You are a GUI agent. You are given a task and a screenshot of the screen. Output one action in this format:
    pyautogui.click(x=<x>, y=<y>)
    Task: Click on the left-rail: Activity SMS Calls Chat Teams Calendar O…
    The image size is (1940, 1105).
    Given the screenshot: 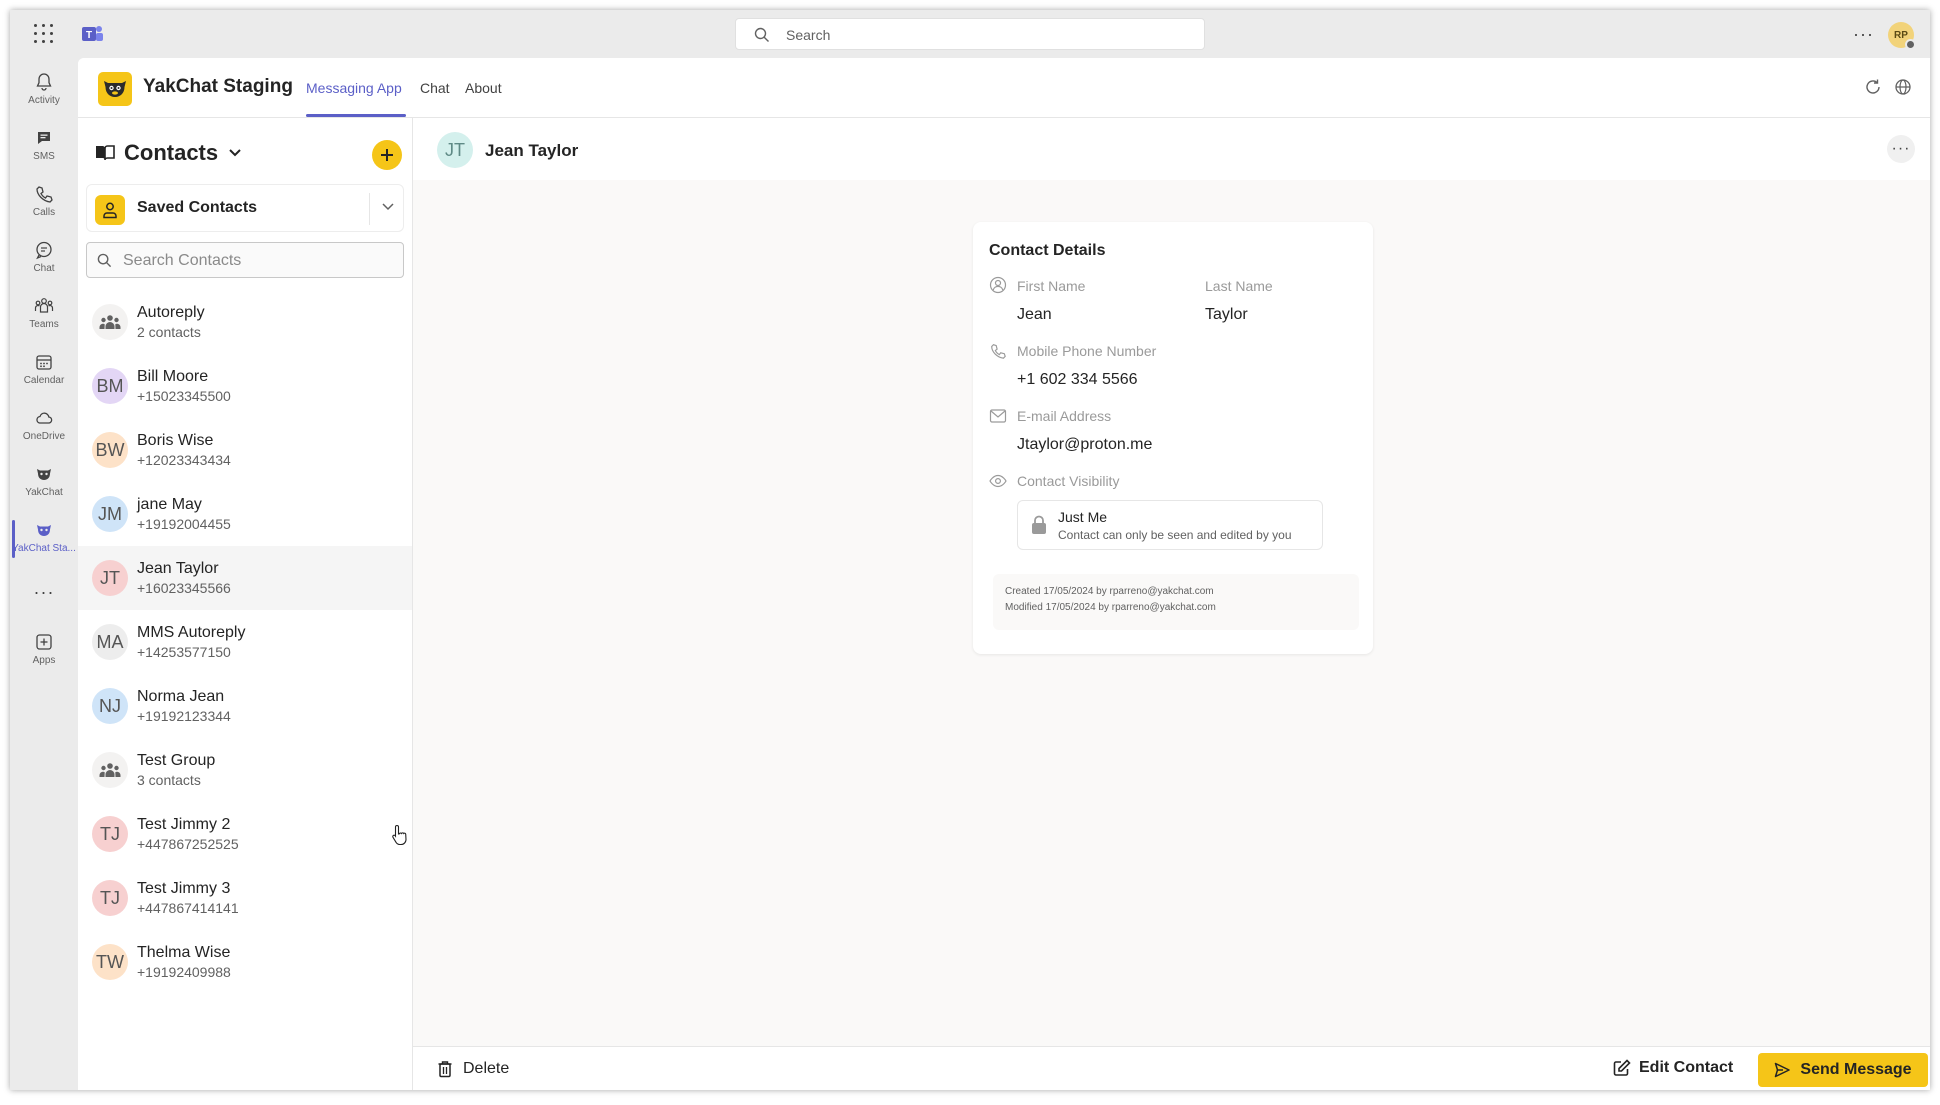 What is the action you would take?
    pyautogui.click(x=44, y=574)
    